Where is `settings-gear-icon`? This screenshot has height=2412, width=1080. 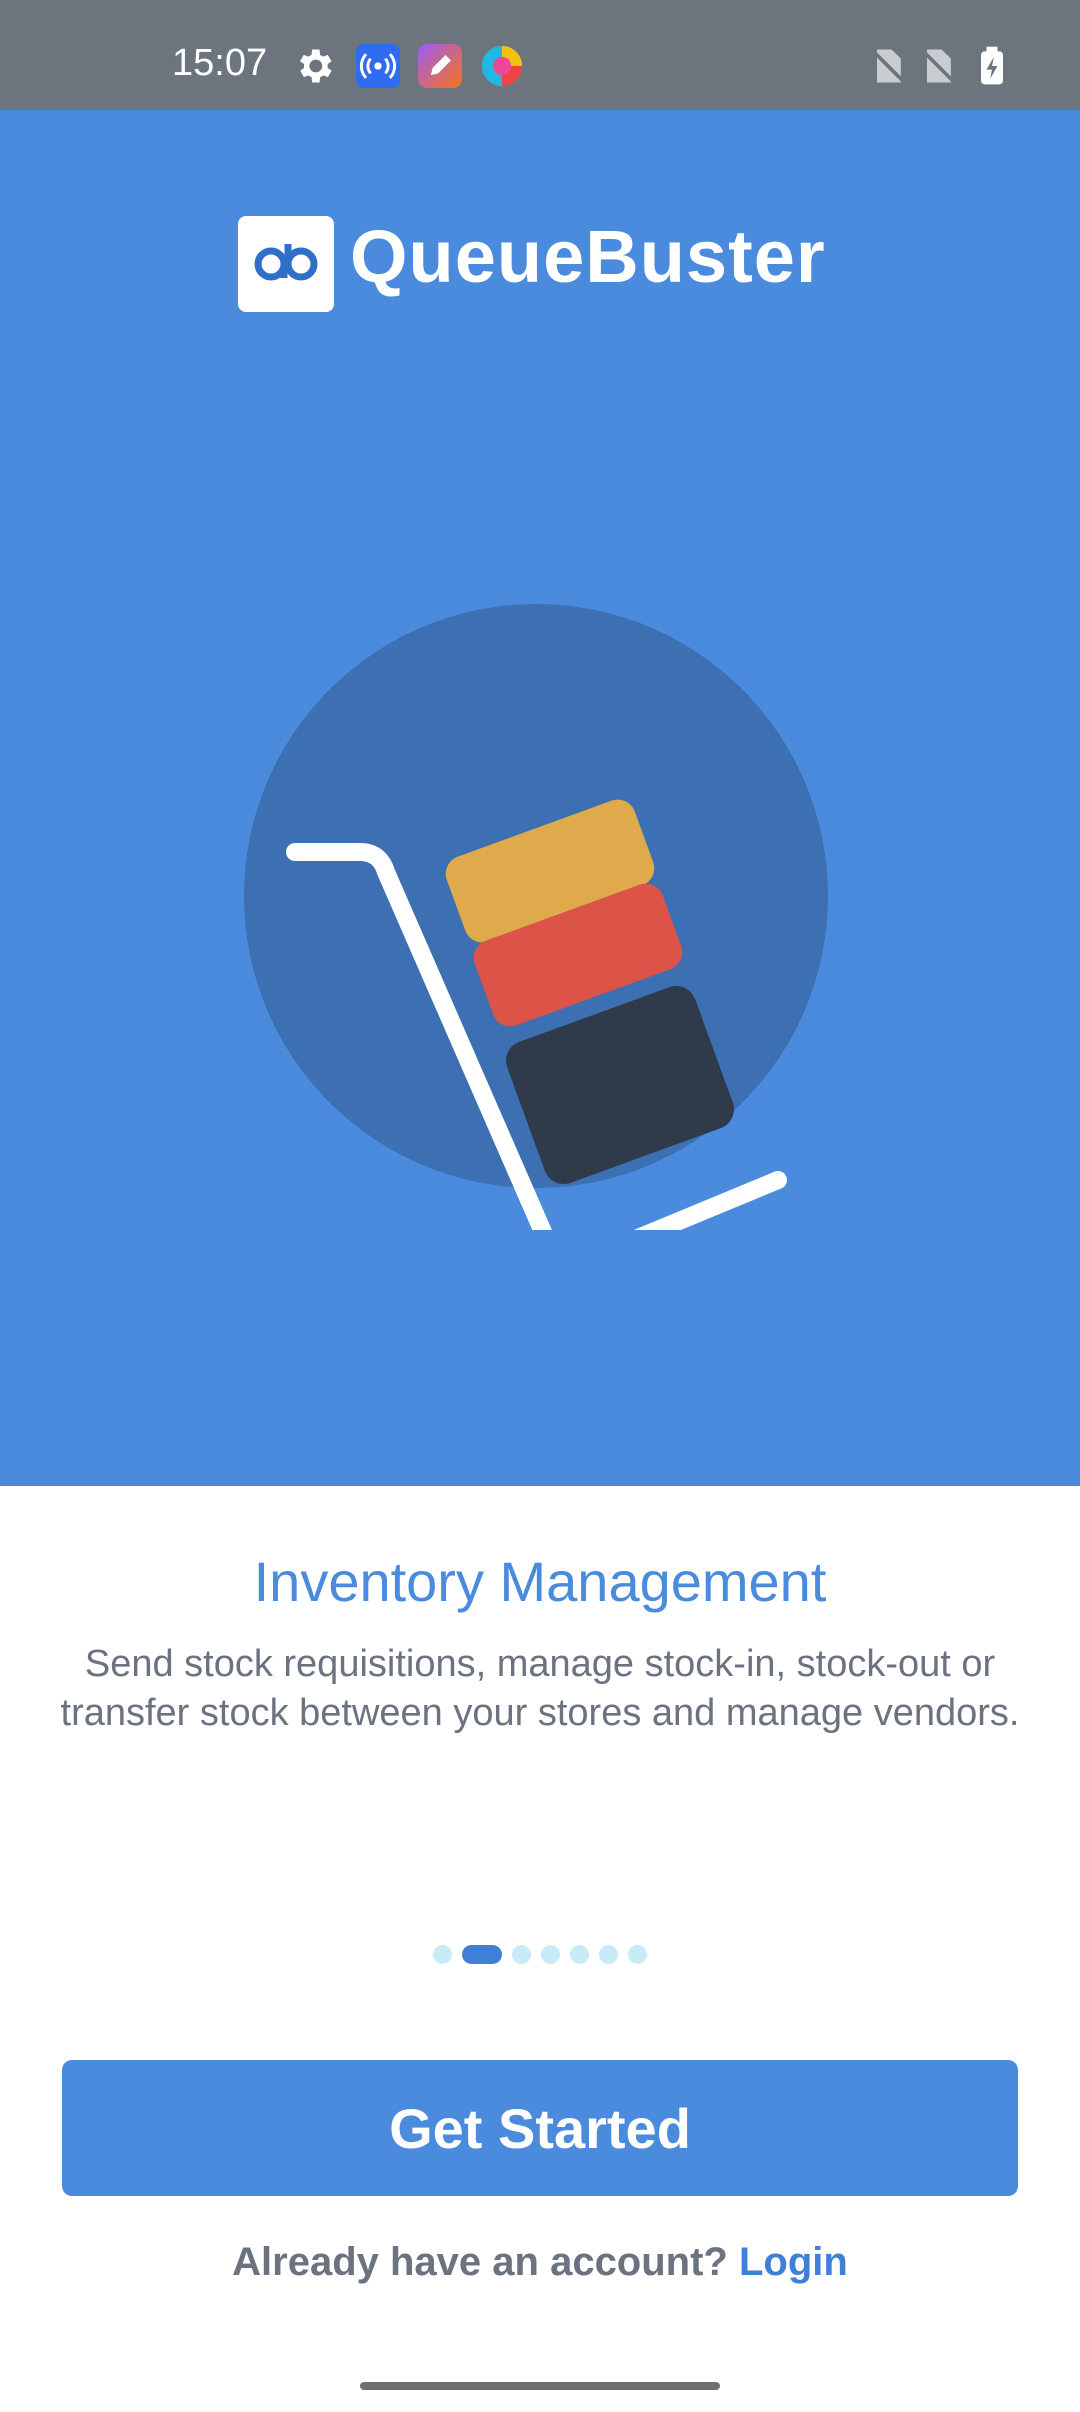
settings-gear-icon is located at coordinates (316, 66).